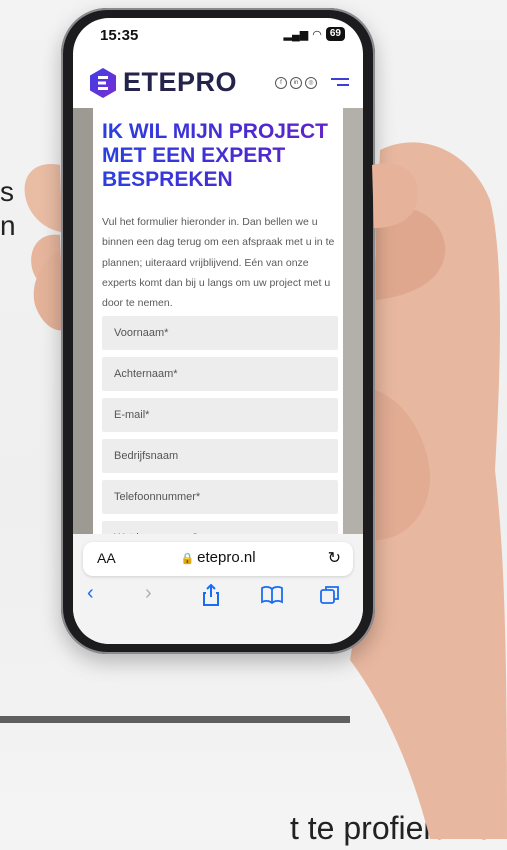 The width and height of the screenshot is (507, 850). I want to click on phone-number-field, so click(220, 497).